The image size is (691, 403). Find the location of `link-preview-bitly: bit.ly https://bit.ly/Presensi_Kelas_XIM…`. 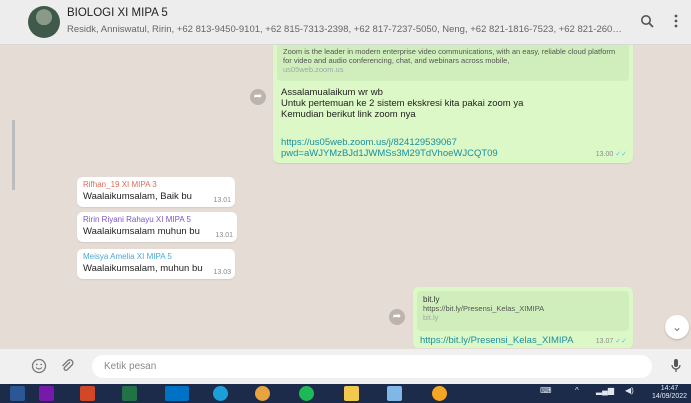

link-preview-bitly: bit.ly https://bit.ly/Presensi_Kelas_XIM… is located at coordinates (523, 311).